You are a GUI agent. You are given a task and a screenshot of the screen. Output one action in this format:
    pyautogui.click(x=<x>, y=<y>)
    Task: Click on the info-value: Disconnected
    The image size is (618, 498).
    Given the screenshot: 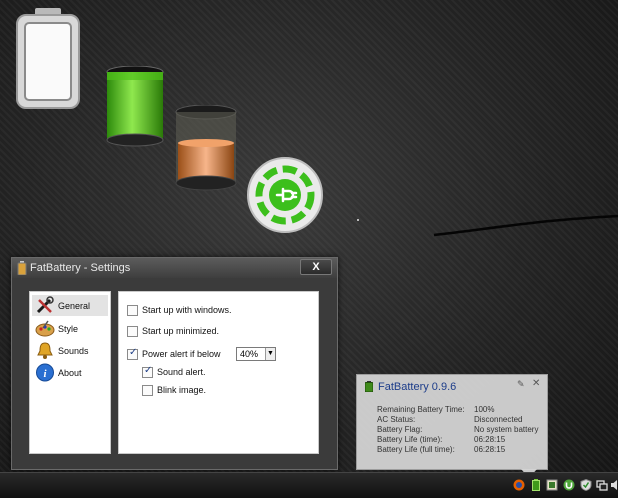 What is the action you would take?
    pyautogui.click(x=498, y=419)
    